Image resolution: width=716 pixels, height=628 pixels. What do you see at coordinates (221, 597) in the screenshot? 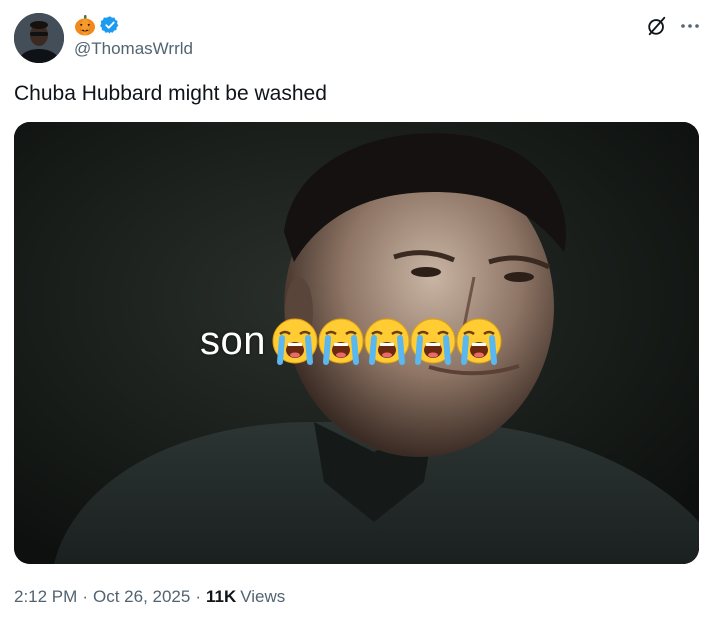
I see `views-count: 11K` at bounding box center [221, 597].